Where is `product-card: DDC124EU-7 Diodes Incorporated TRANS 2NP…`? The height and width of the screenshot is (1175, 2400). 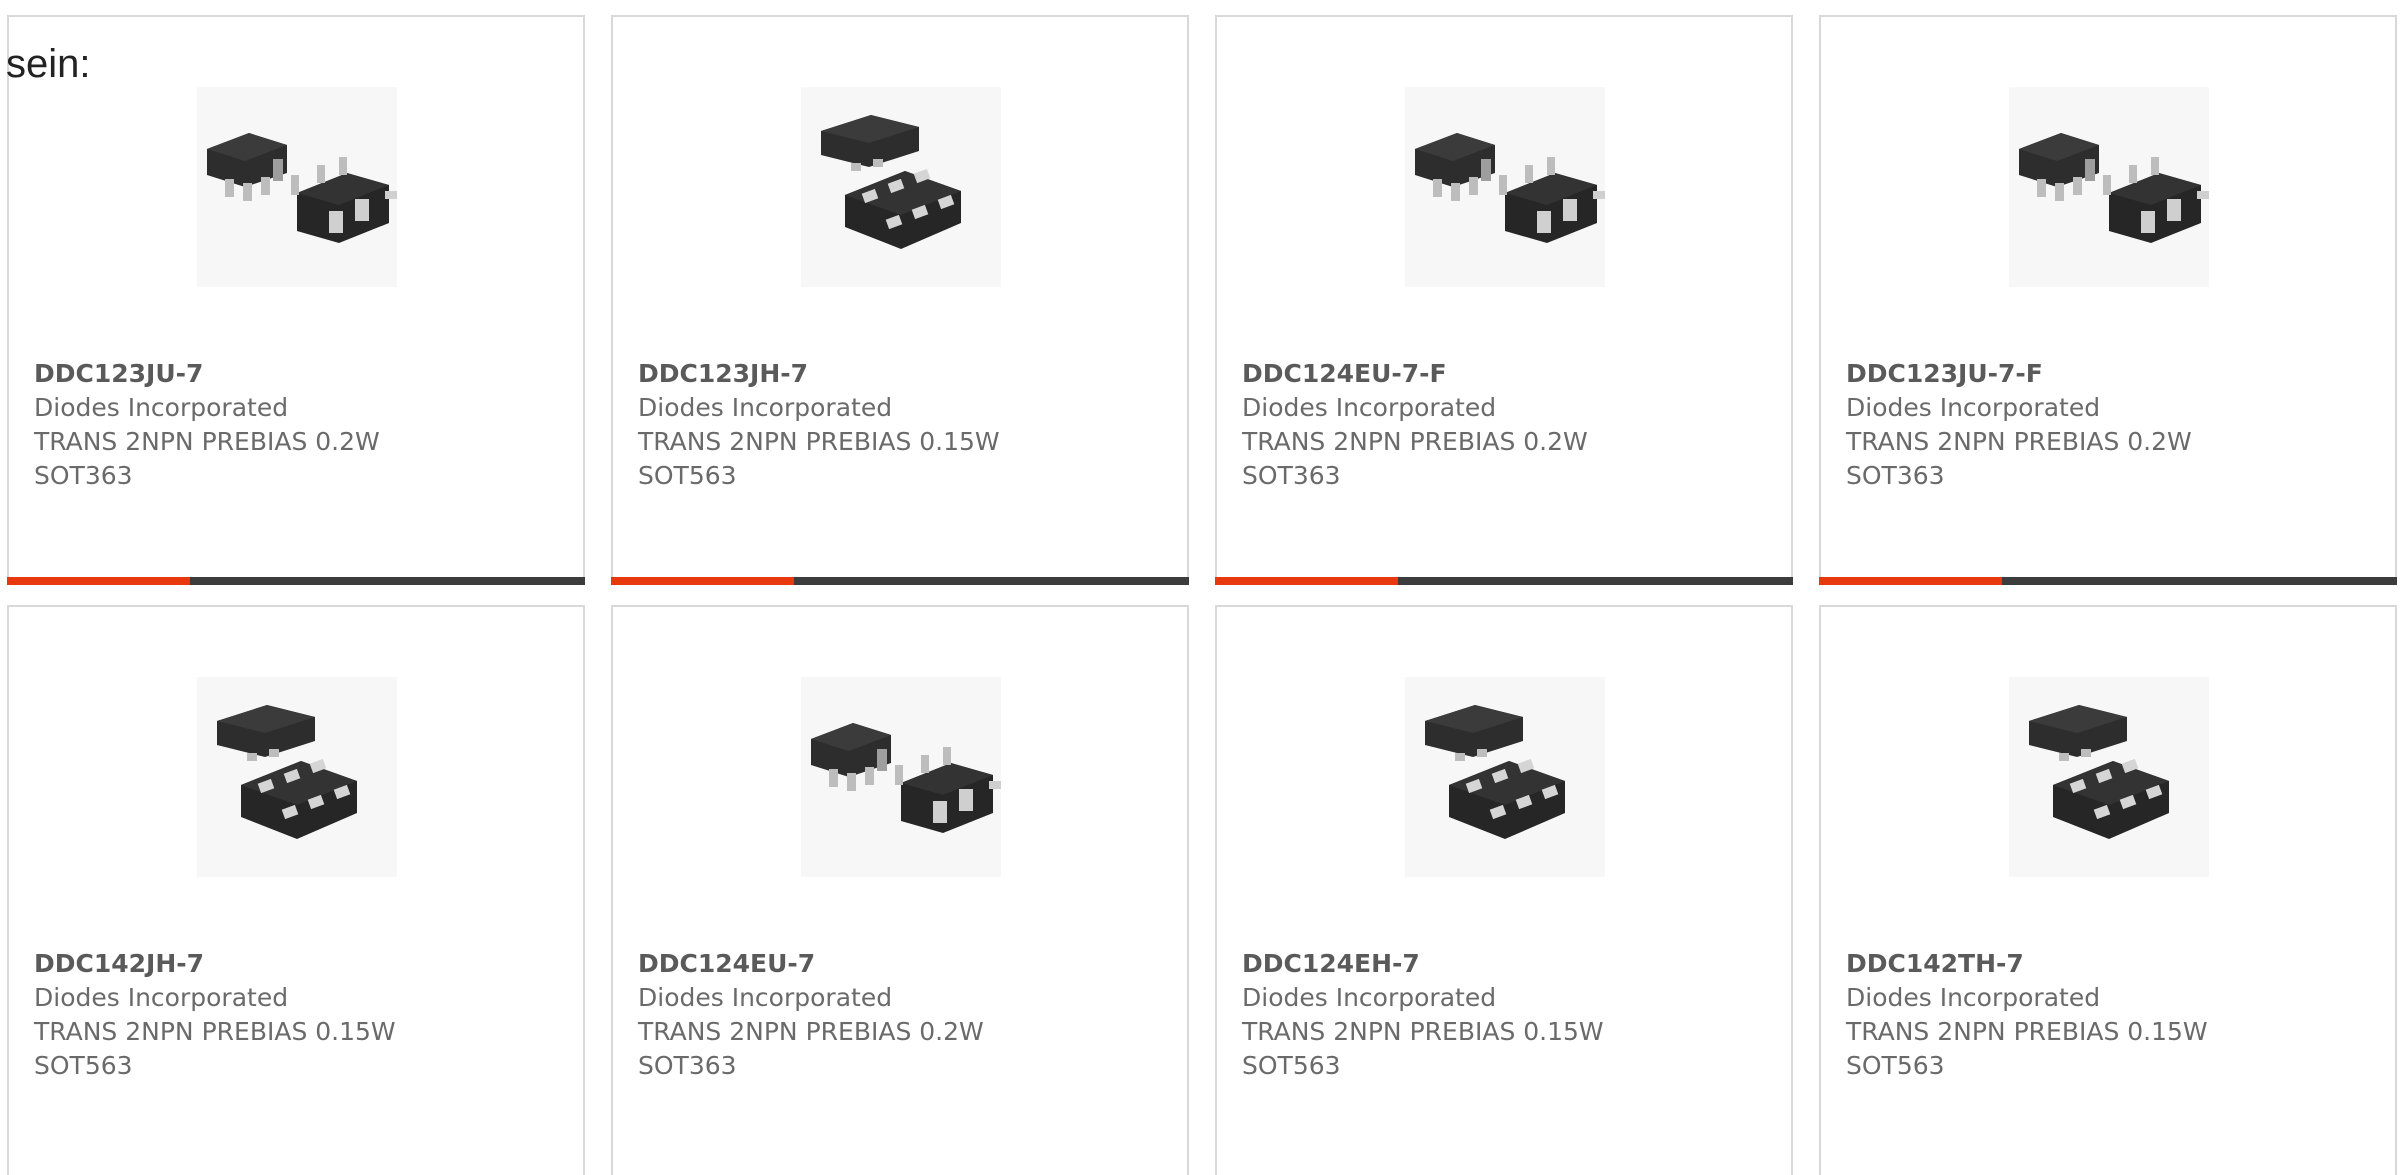 product-card: DDC124EU-7 Diodes Incorporated TRANS 2NP… is located at coordinates (900, 890).